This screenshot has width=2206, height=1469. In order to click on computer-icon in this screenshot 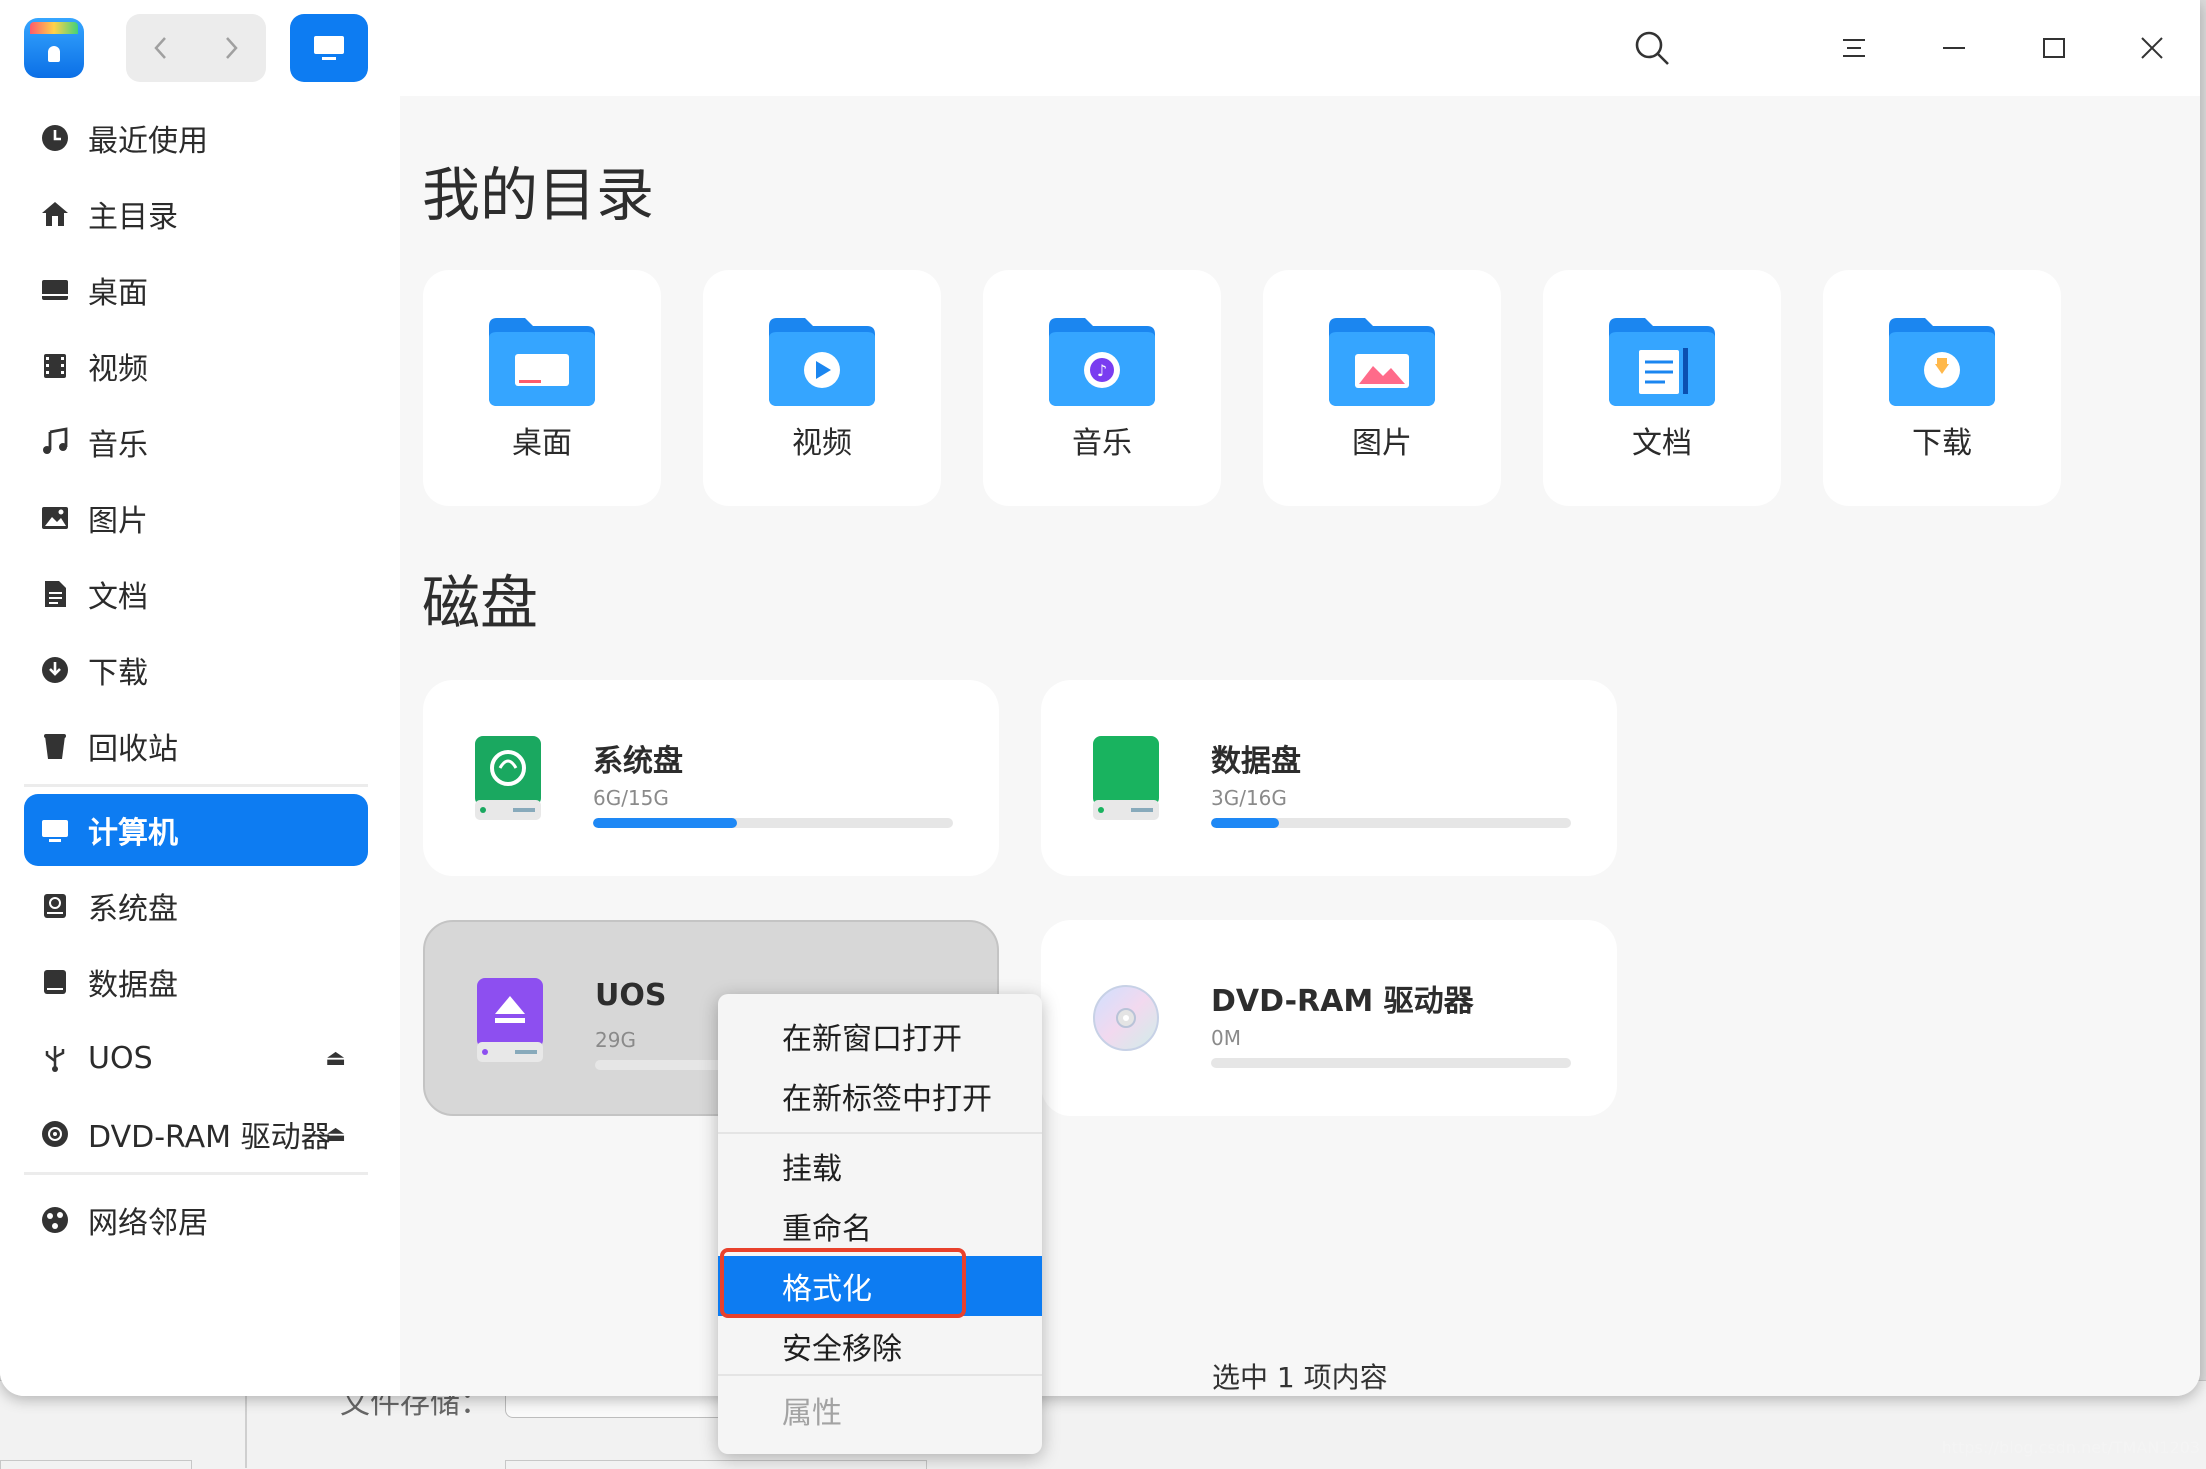, I will do `click(55, 830)`.